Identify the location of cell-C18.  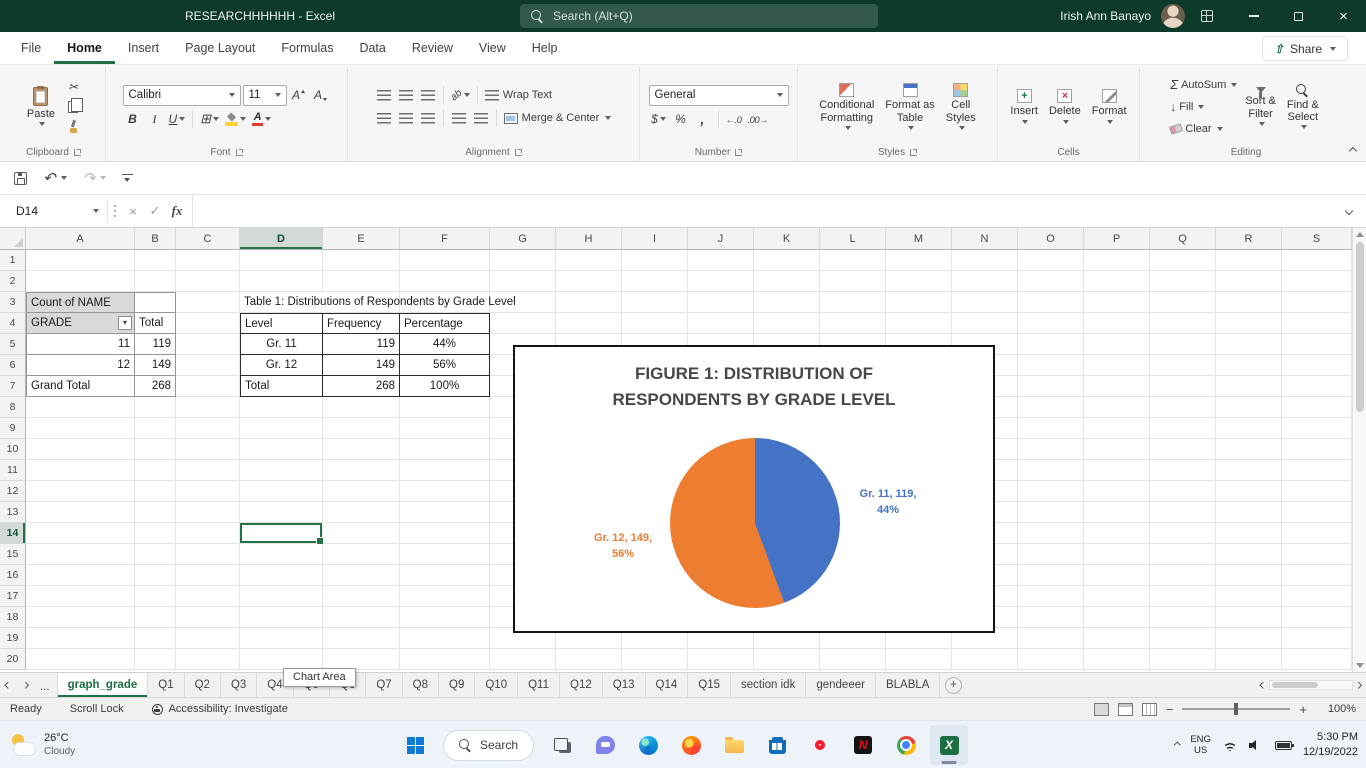
(208, 617).